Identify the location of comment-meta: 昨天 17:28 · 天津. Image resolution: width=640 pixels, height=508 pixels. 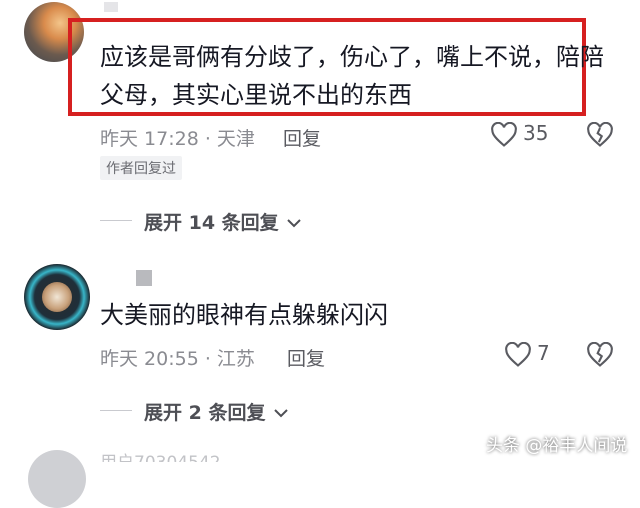
(177, 139).